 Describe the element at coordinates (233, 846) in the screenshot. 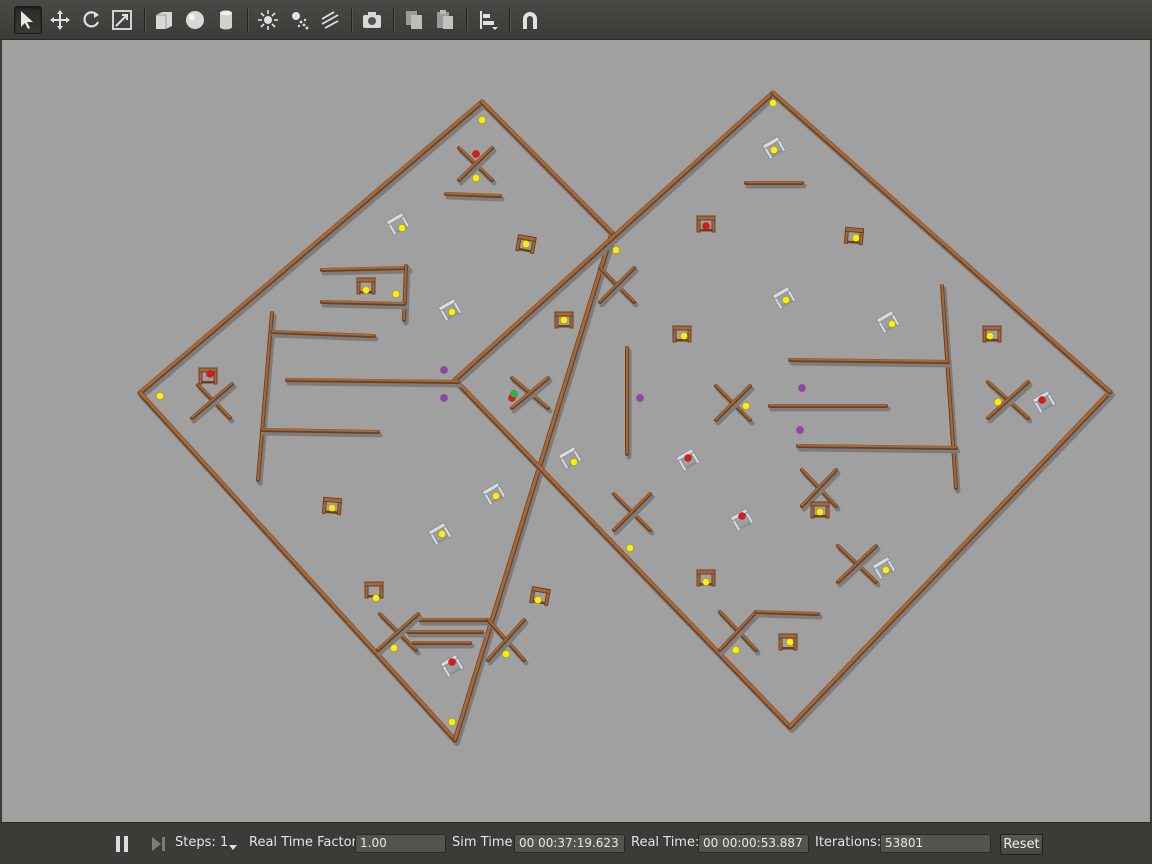

I see `chevron-down-icon` at that location.